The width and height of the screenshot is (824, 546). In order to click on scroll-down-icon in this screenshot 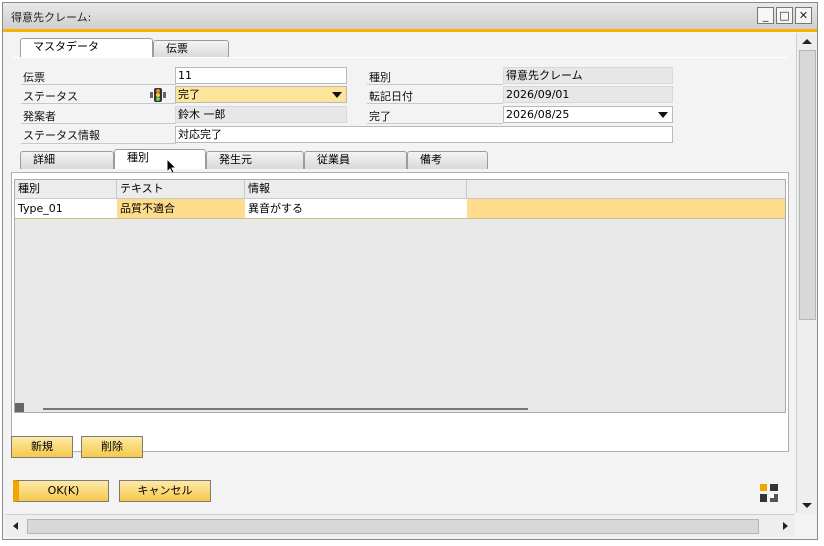, I will do `click(807, 505)`.